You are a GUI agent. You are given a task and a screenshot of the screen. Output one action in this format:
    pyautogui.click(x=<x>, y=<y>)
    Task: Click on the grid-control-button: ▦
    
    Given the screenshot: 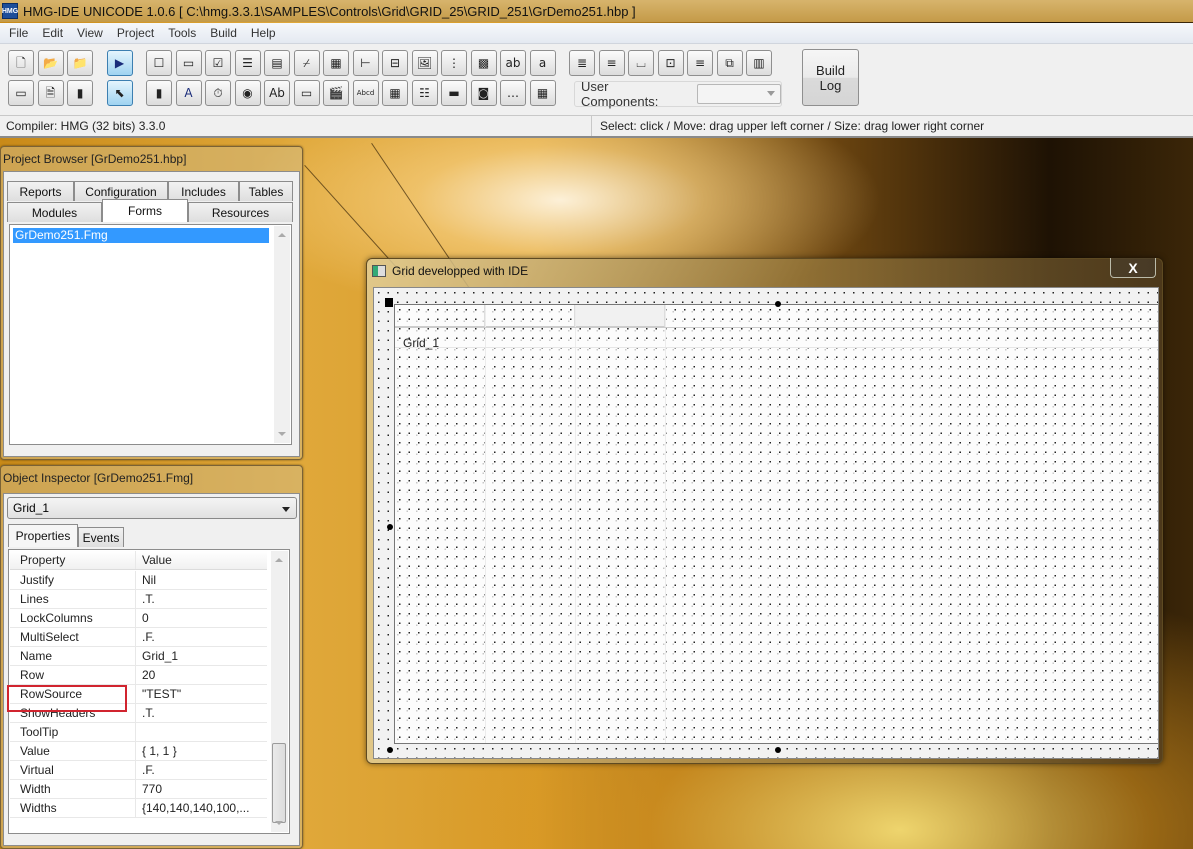 What is the action you would take?
    pyautogui.click(x=336, y=63)
    